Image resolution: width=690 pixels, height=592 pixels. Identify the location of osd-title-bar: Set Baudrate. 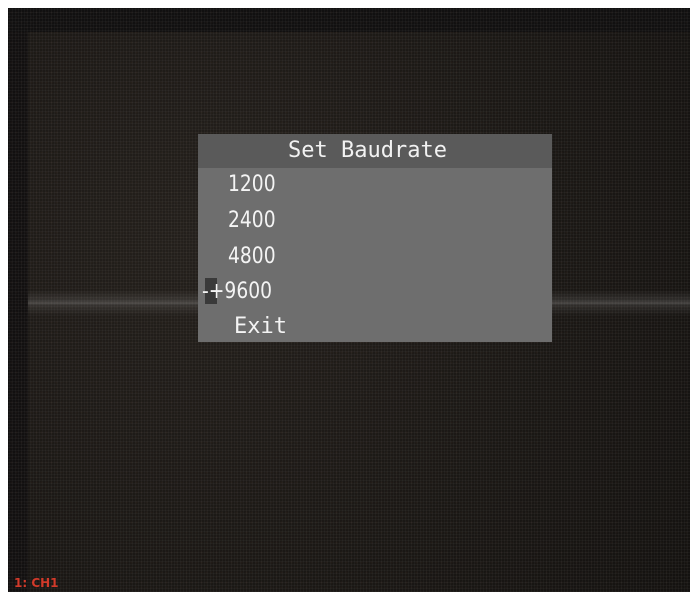
(375, 151).